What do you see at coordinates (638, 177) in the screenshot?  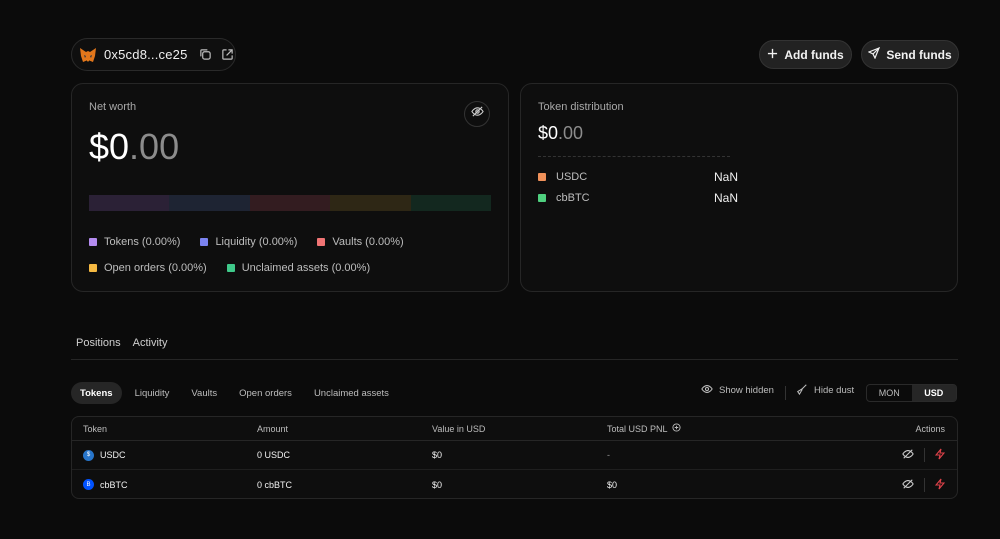 I see `distribution-row-usdc: USDC NaN` at bounding box center [638, 177].